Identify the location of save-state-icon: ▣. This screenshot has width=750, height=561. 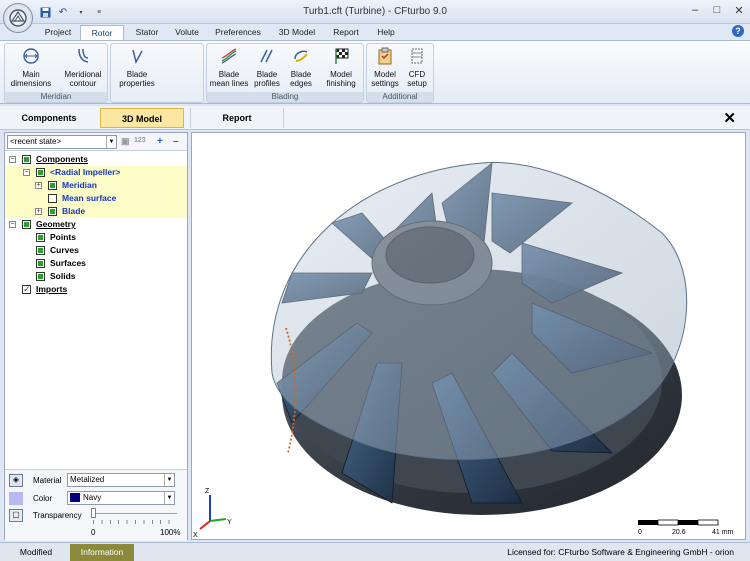
(125, 141).